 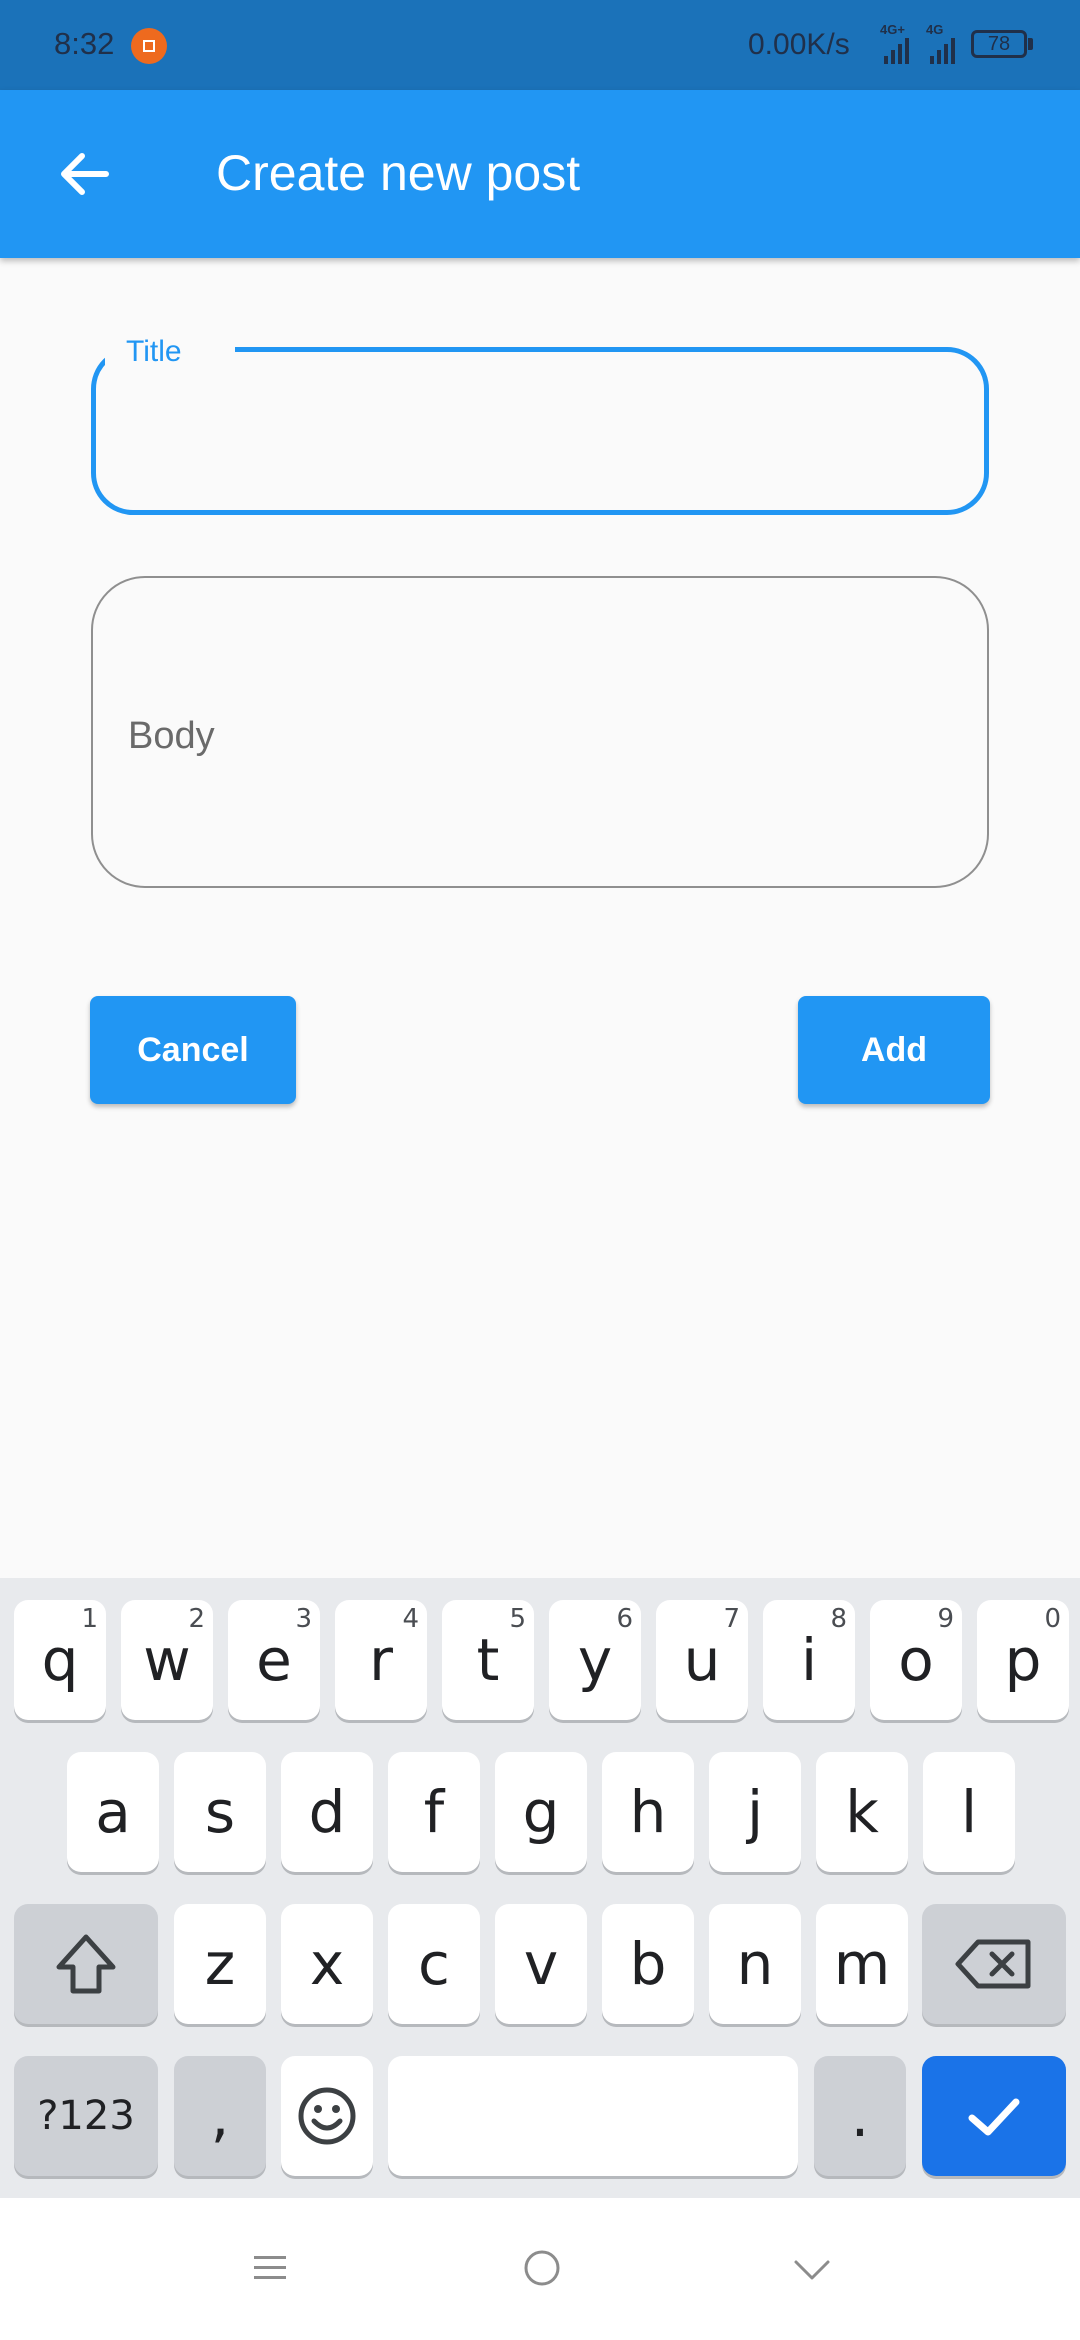 I want to click on app-bar: Create new post, so click(x=540, y=174).